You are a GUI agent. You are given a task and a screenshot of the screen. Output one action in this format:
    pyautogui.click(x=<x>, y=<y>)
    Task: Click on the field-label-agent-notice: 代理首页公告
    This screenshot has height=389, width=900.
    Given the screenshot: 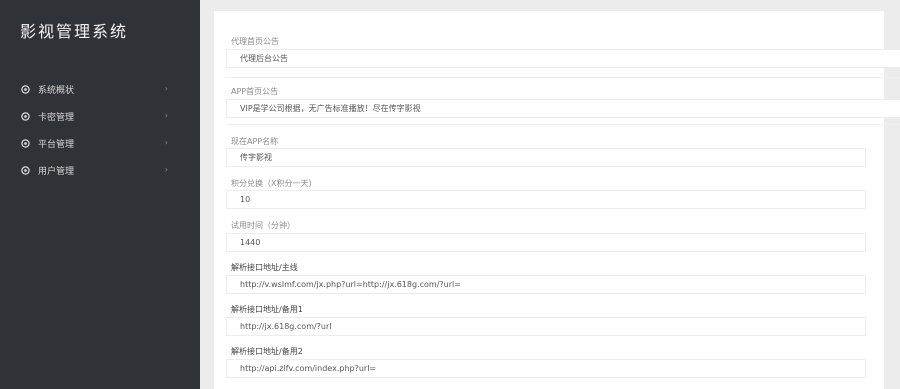 What is the action you would take?
    pyautogui.click(x=255, y=41)
    